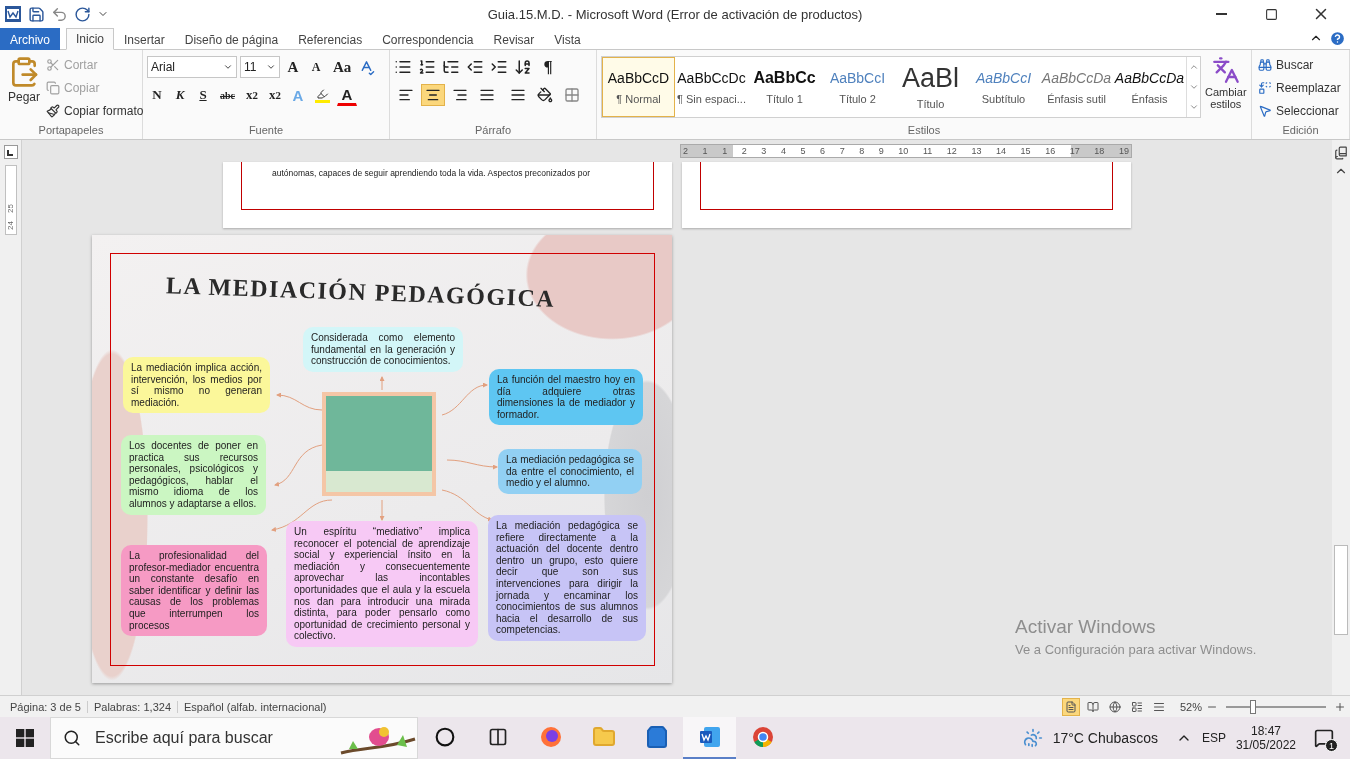 Image resolution: width=1350 pixels, height=759 pixels. What do you see at coordinates (1265, 64) in the screenshot?
I see `binoculars-icon` at bounding box center [1265, 64].